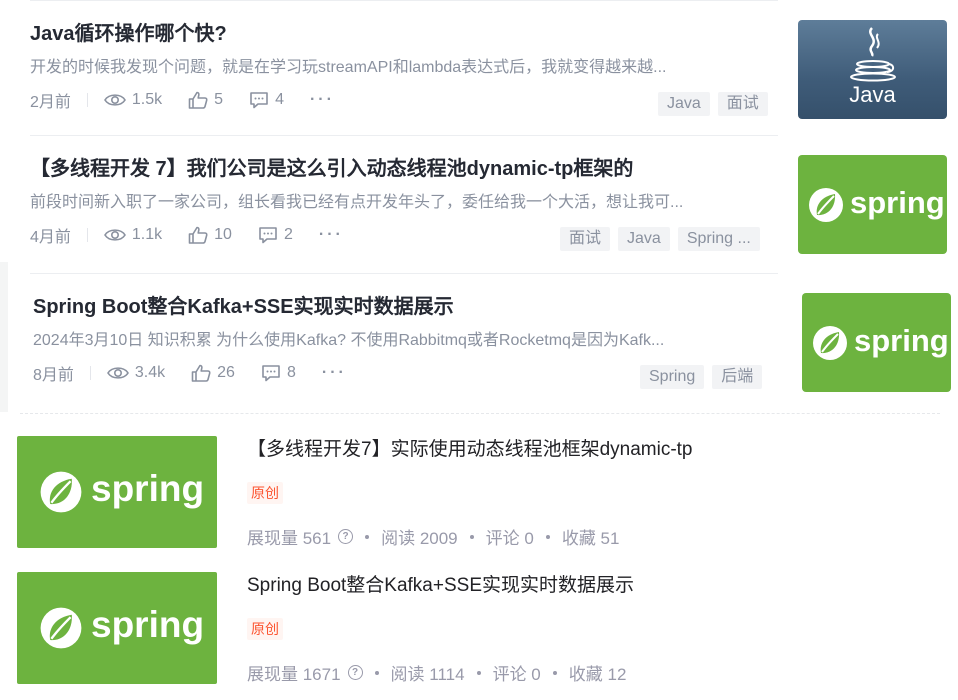 The image size is (958, 700). What do you see at coordinates (190, 373) in the screenshot?
I see `entry-meta: 8月前 3.4k 26 8 ···` at bounding box center [190, 373].